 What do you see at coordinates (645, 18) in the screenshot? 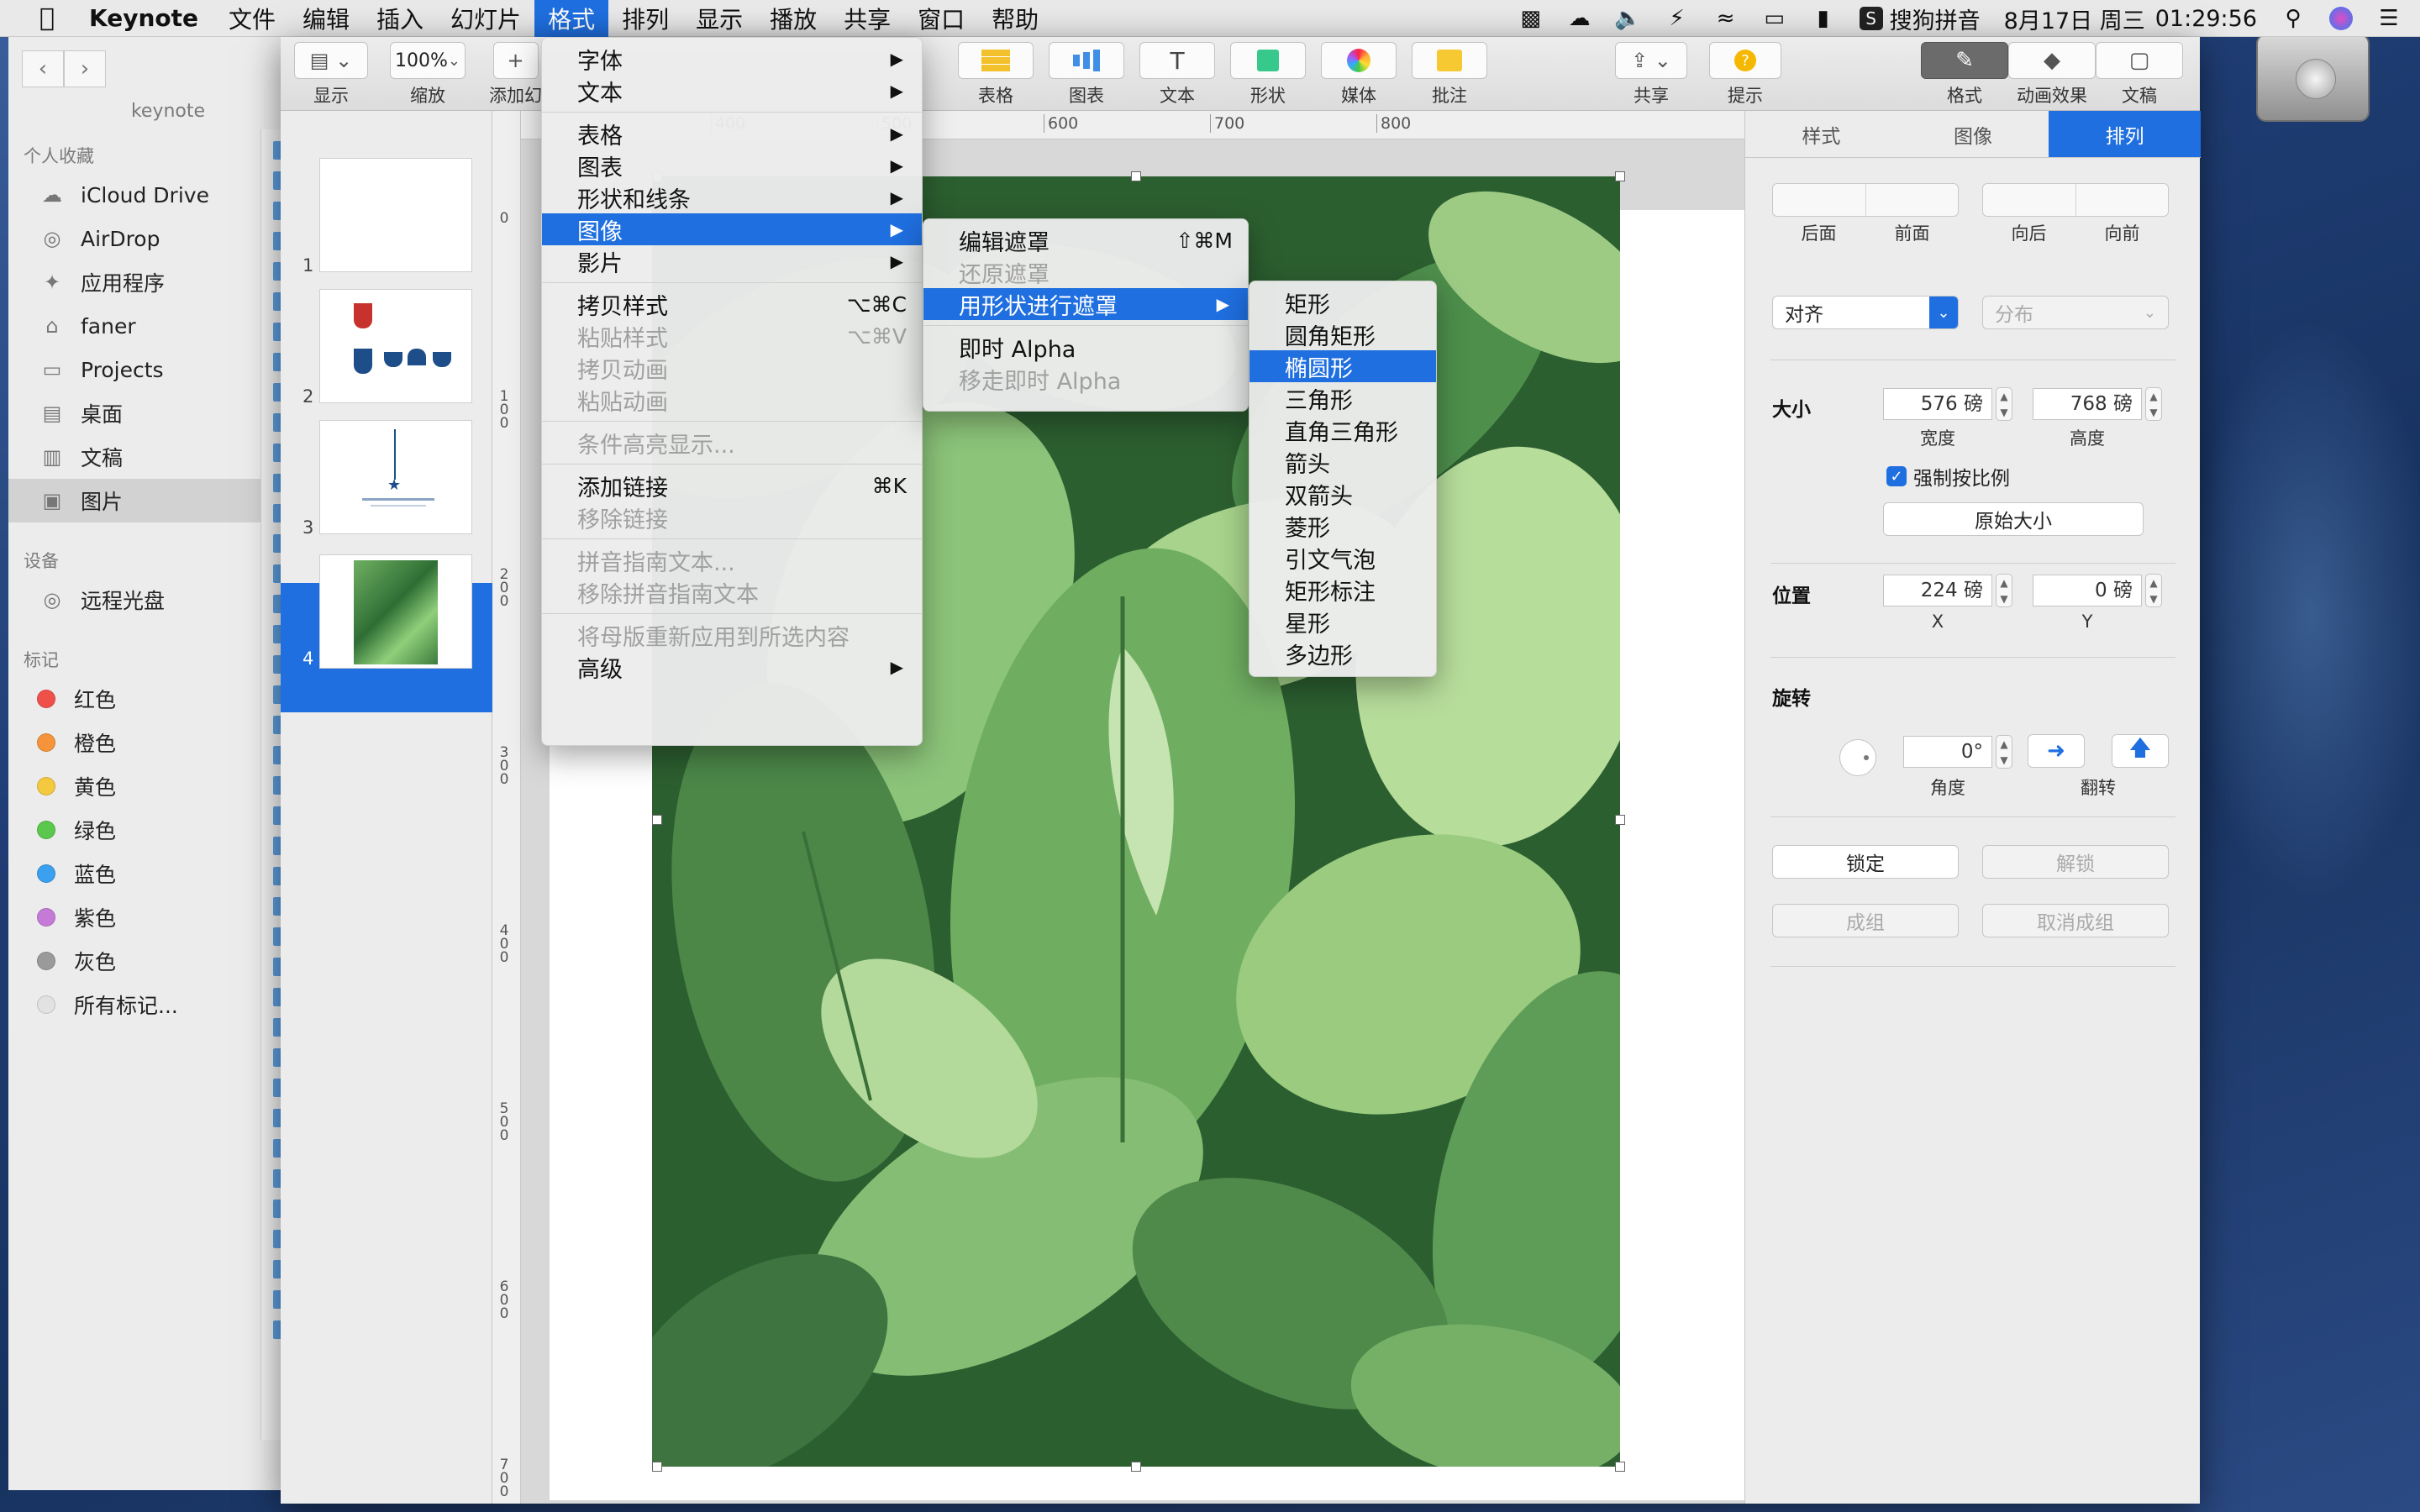
I see `menu-5: 排列` at bounding box center [645, 18].